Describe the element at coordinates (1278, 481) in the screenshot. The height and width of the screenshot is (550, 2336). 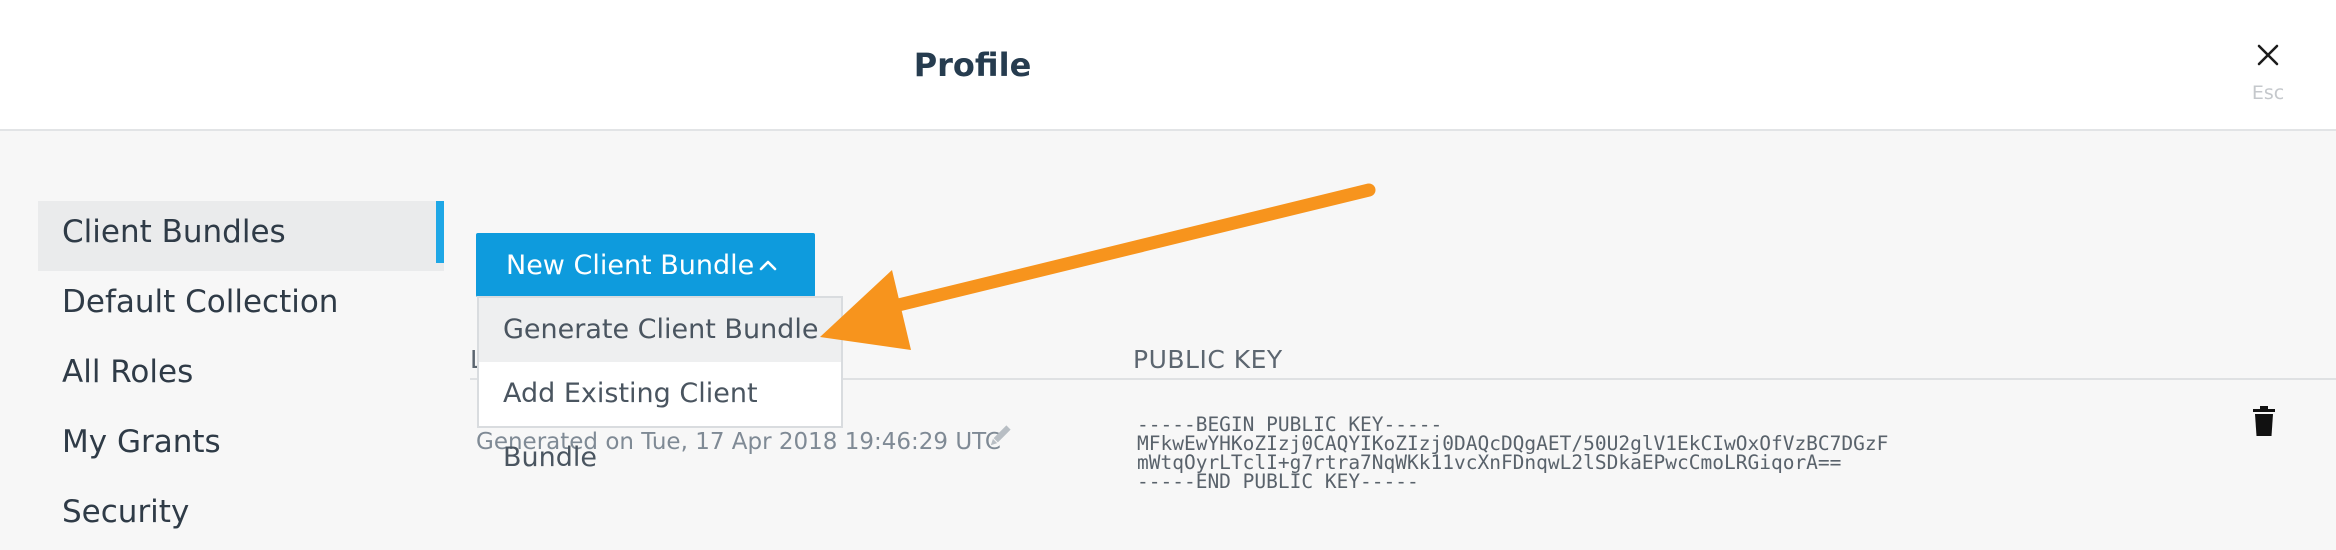
I see `public-key-line: -----END PUBLIC KEY-----` at that location.